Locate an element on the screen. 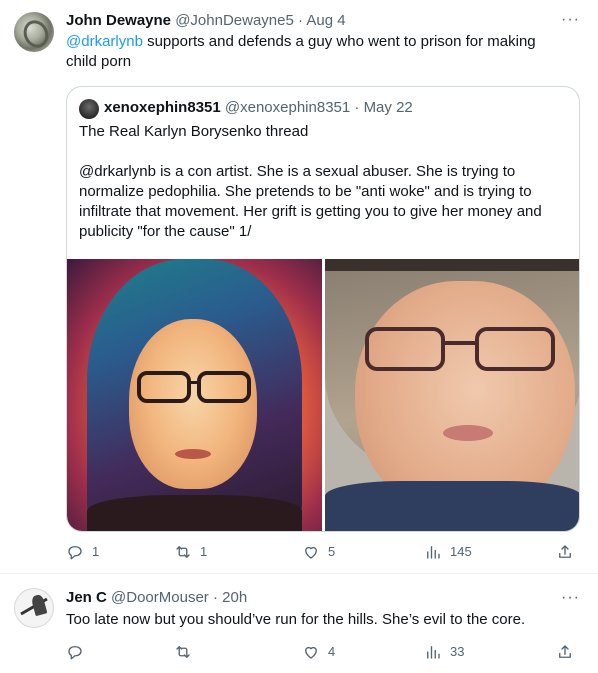 The width and height of the screenshot is (598, 673). quoted-tweet-header: xenoxephin8351 @xenoxephin8351 · May 22 is located at coordinates (258, 108).